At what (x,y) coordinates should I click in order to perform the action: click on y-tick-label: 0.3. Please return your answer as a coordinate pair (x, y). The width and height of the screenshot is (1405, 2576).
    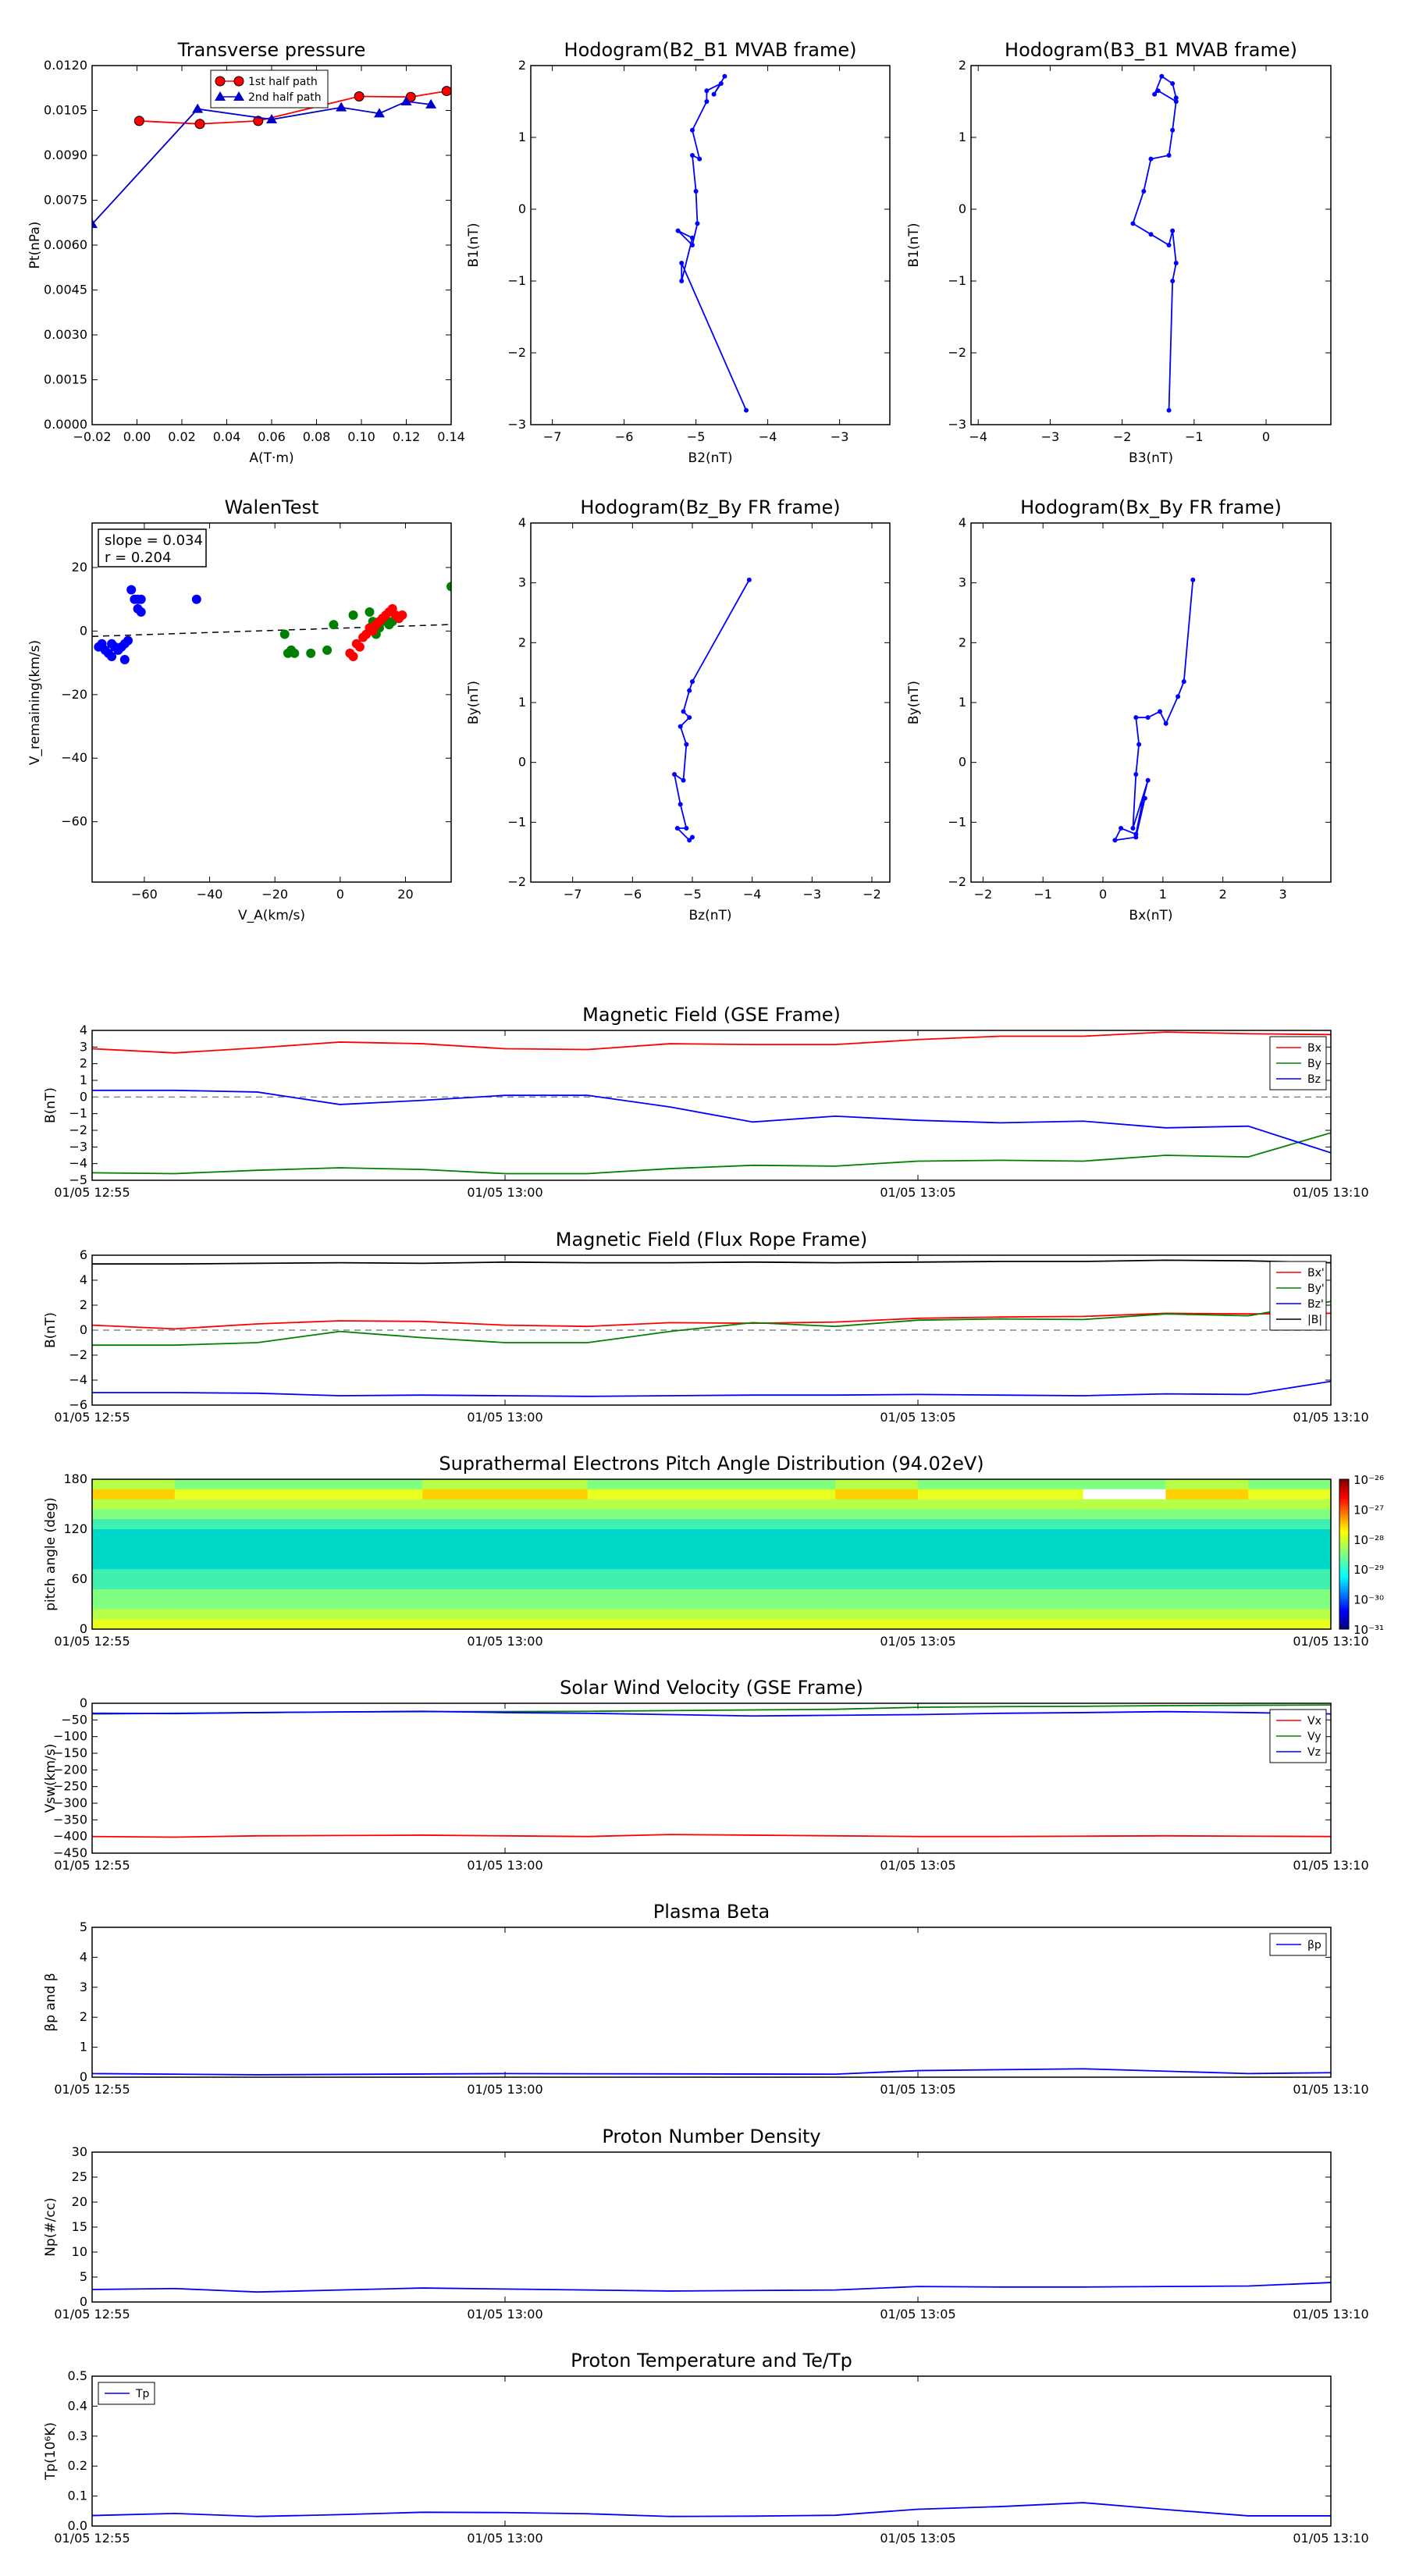
    Looking at the image, I should click on (77, 2435).